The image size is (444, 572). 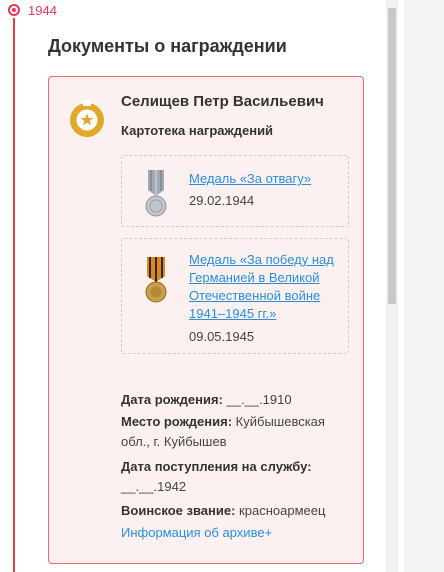 What do you see at coordinates (156, 193) in the screenshot?
I see `medal-for-courage-icon` at bounding box center [156, 193].